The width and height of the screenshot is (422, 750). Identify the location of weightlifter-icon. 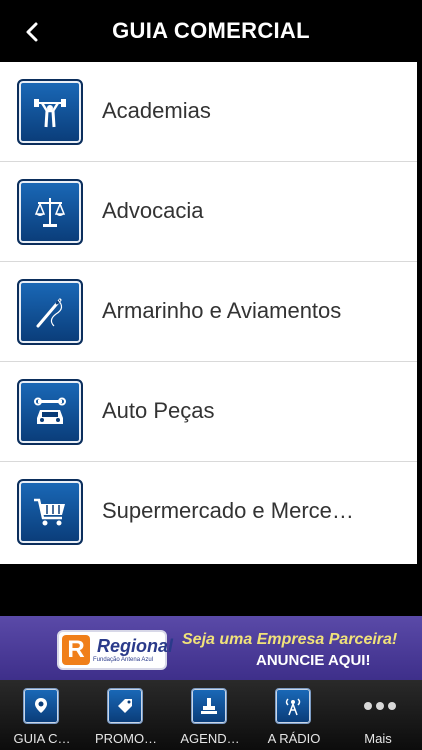
(50, 112).